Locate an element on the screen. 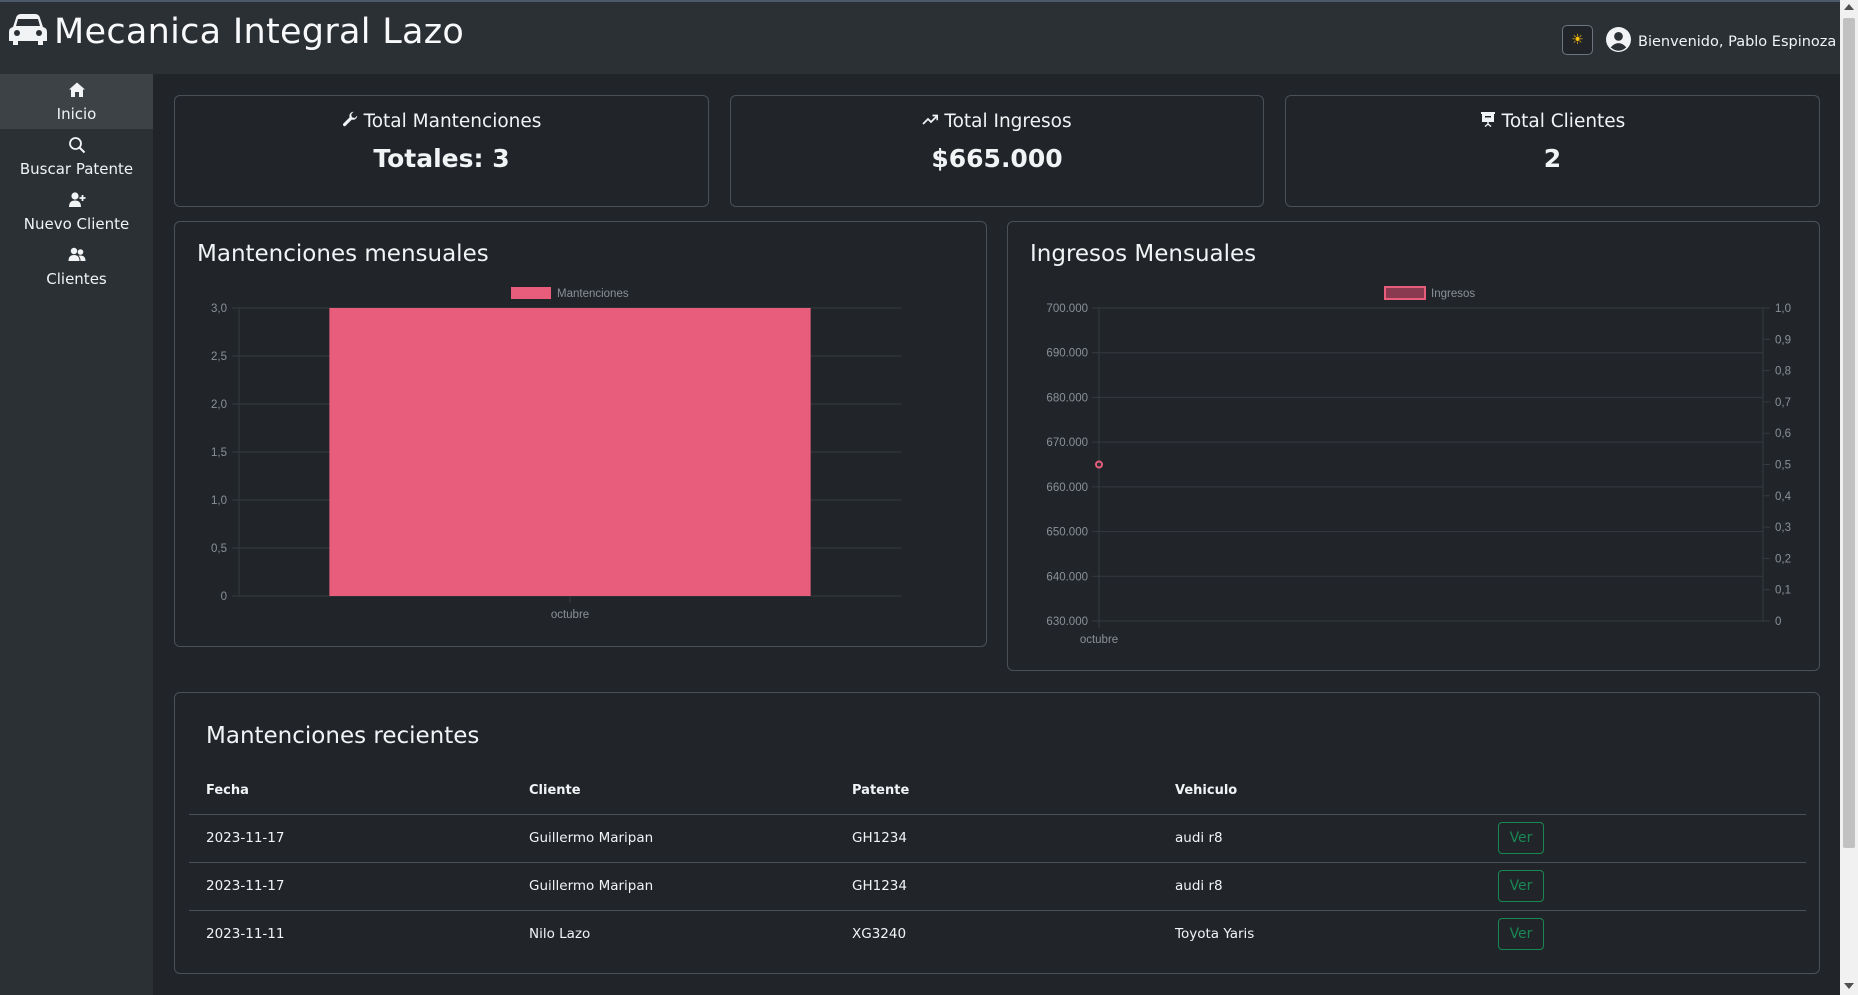  y-tick-label: 680.000 is located at coordinates (1067, 398).